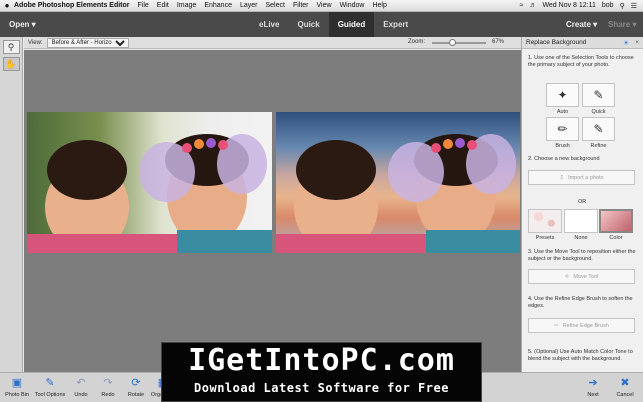 This screenshot has width=643, height=402. What do you see at coordinates (498, 42) in the screenshot?
I see `zoom-value: 67%` at bounding box center [498, 42].